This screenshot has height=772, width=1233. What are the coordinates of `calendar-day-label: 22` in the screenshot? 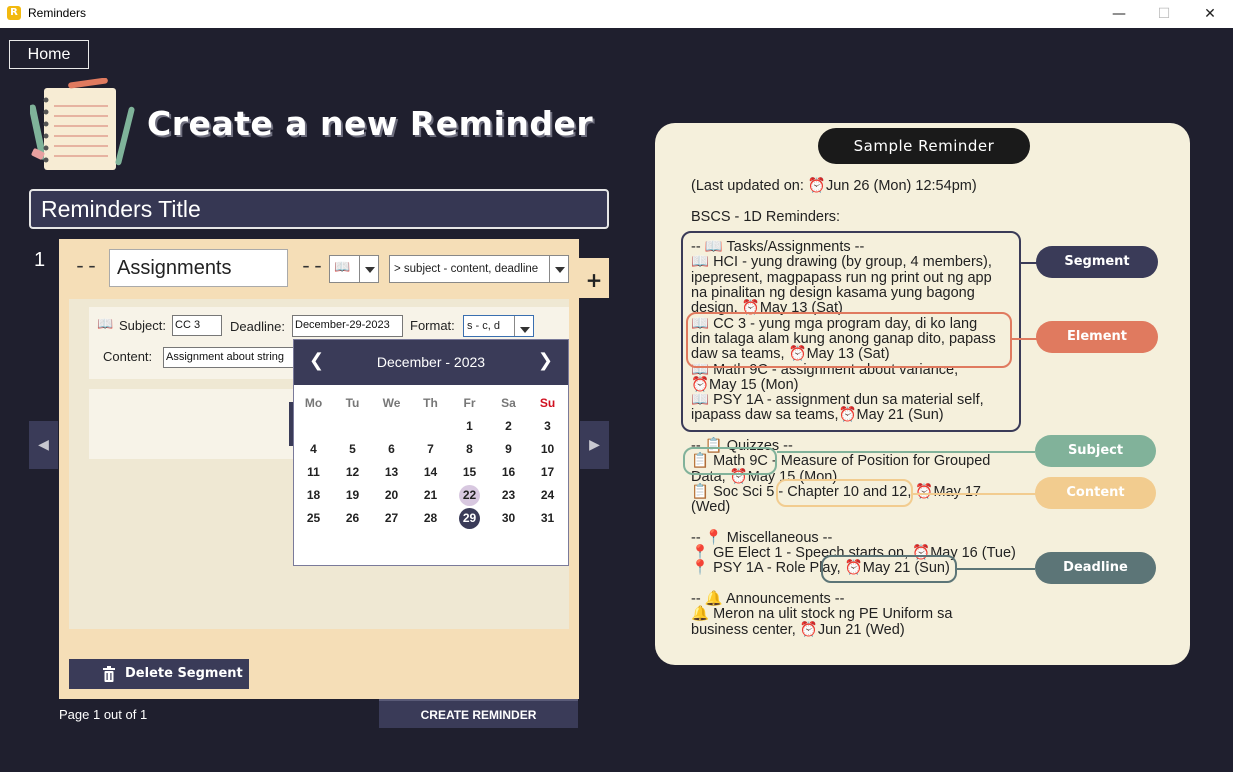 It's located at (469, 495).